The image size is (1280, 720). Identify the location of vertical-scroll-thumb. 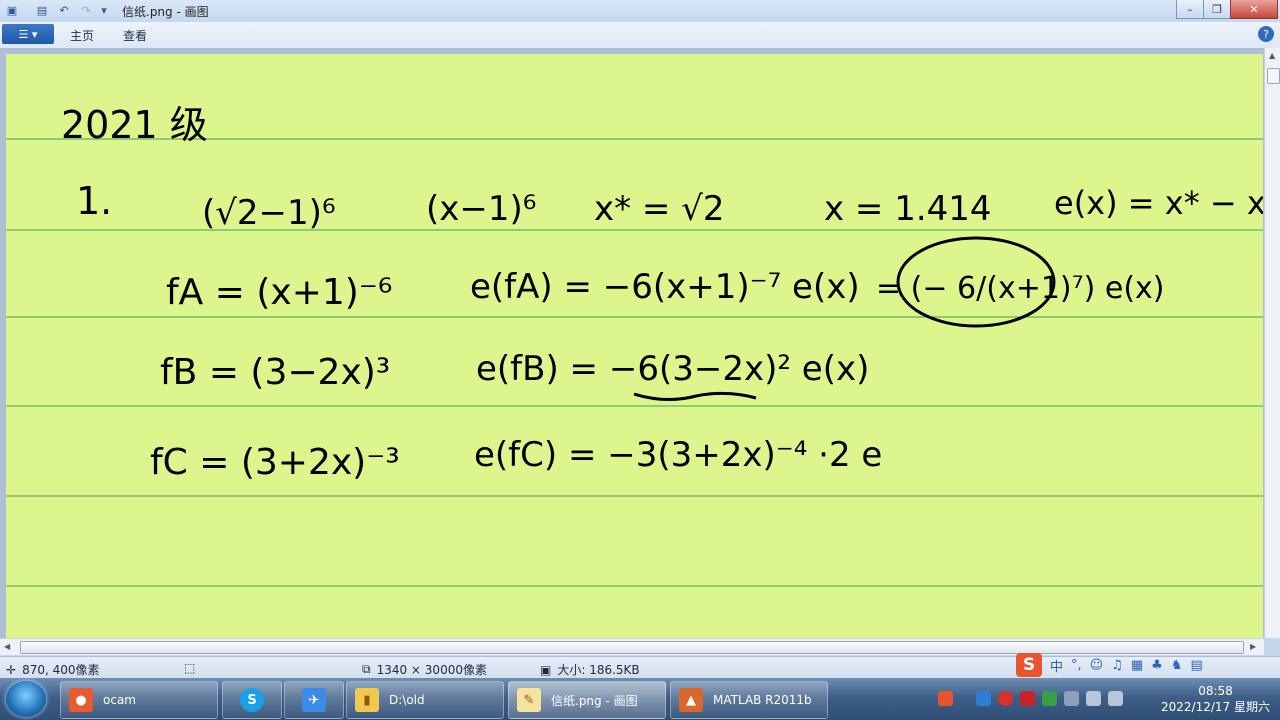
(1273, 76).